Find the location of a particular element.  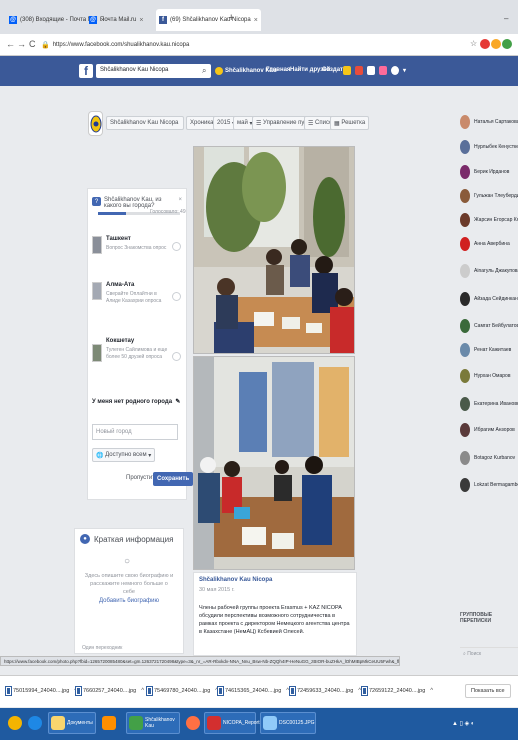

chat-search-label: Поиск is located at coordinates (474, 654).